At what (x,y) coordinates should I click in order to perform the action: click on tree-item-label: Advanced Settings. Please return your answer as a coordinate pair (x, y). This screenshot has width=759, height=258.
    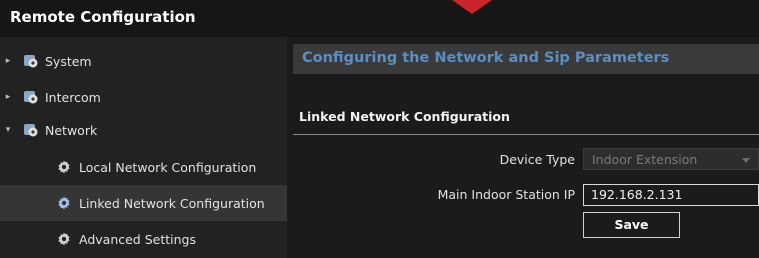
    Looking at the image, I should click on (137, 239).